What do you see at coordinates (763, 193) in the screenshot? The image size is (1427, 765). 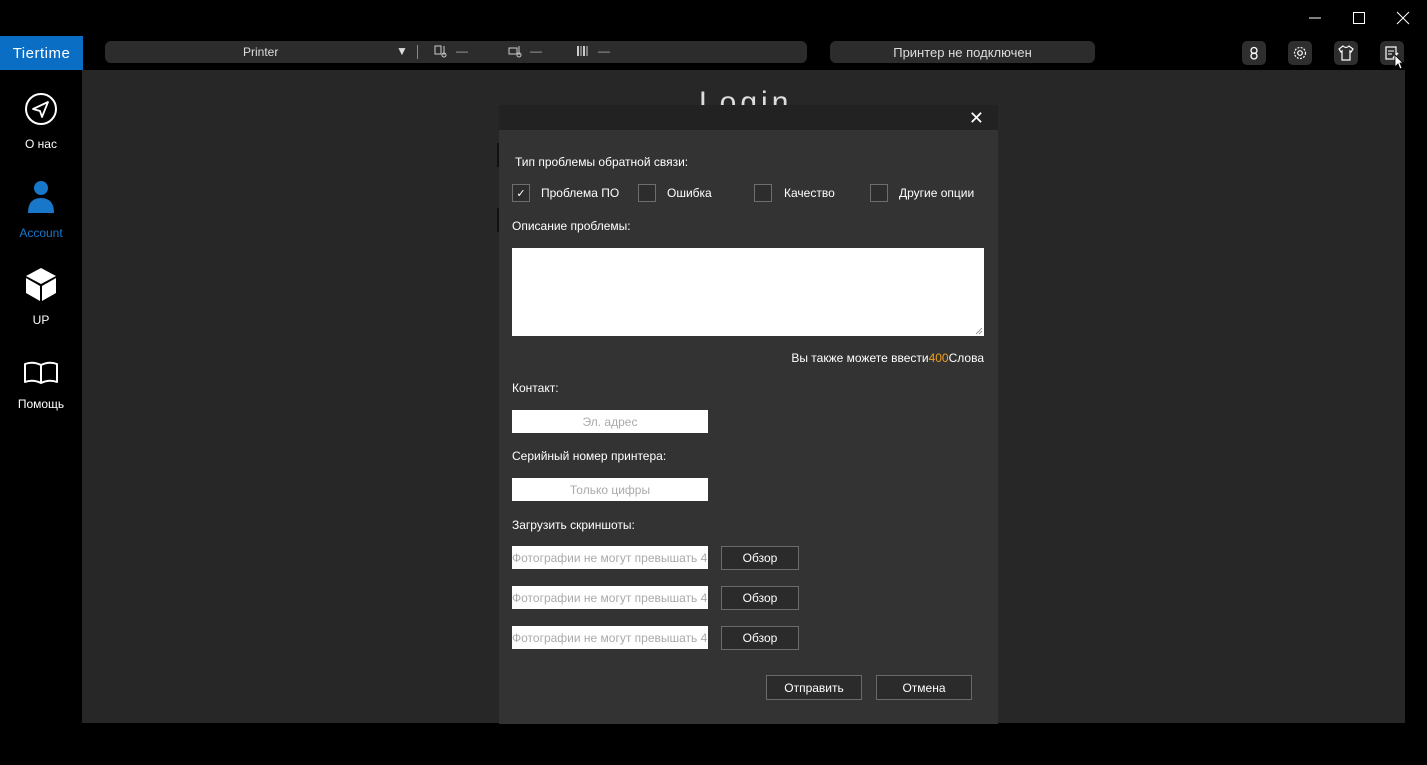 I see `checkbox-quality` at bounding box center [763, 193].